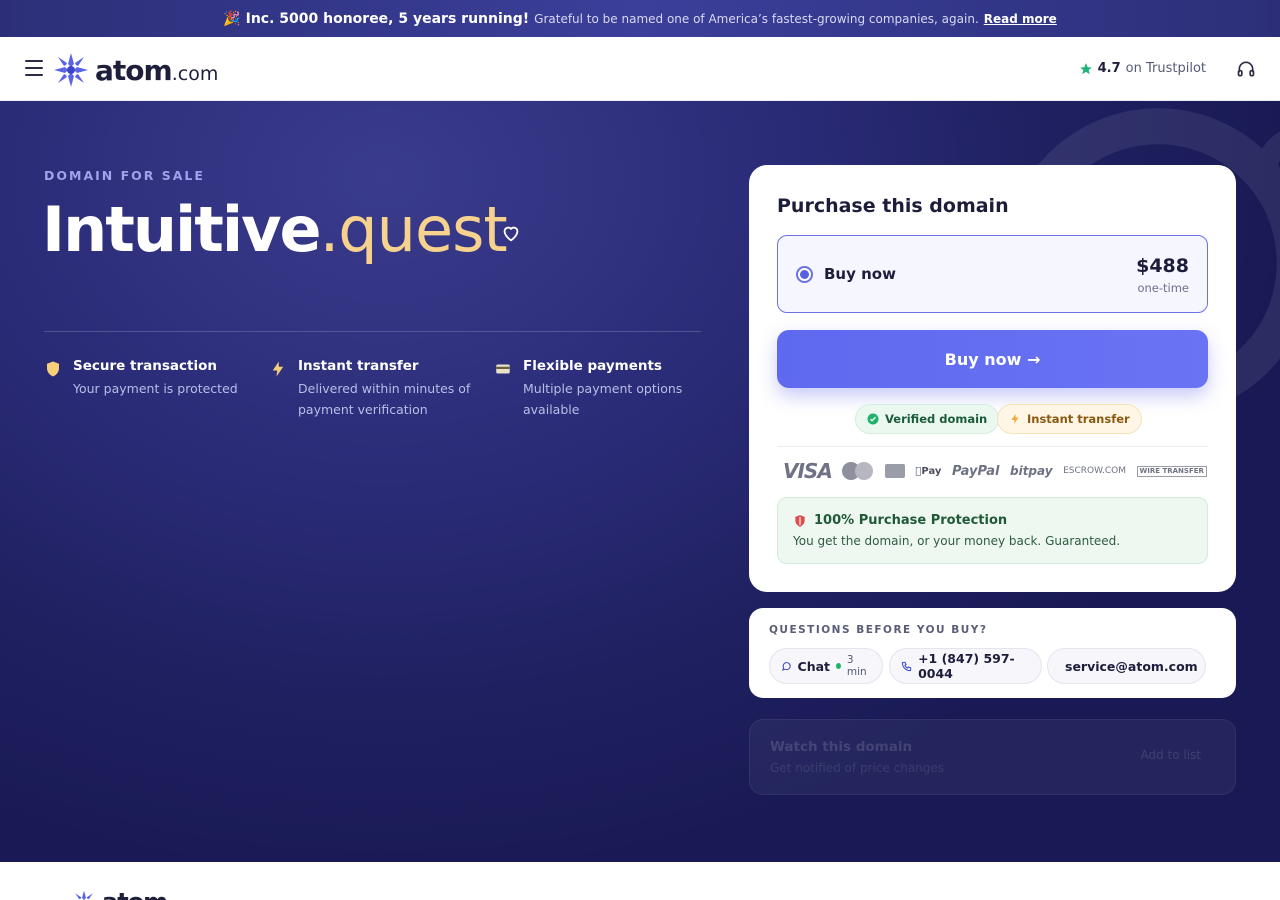  What do you see at coordinates (873, 419) in the screenshot?
I see `check-circle-icon` at bounding box center [873, 419].